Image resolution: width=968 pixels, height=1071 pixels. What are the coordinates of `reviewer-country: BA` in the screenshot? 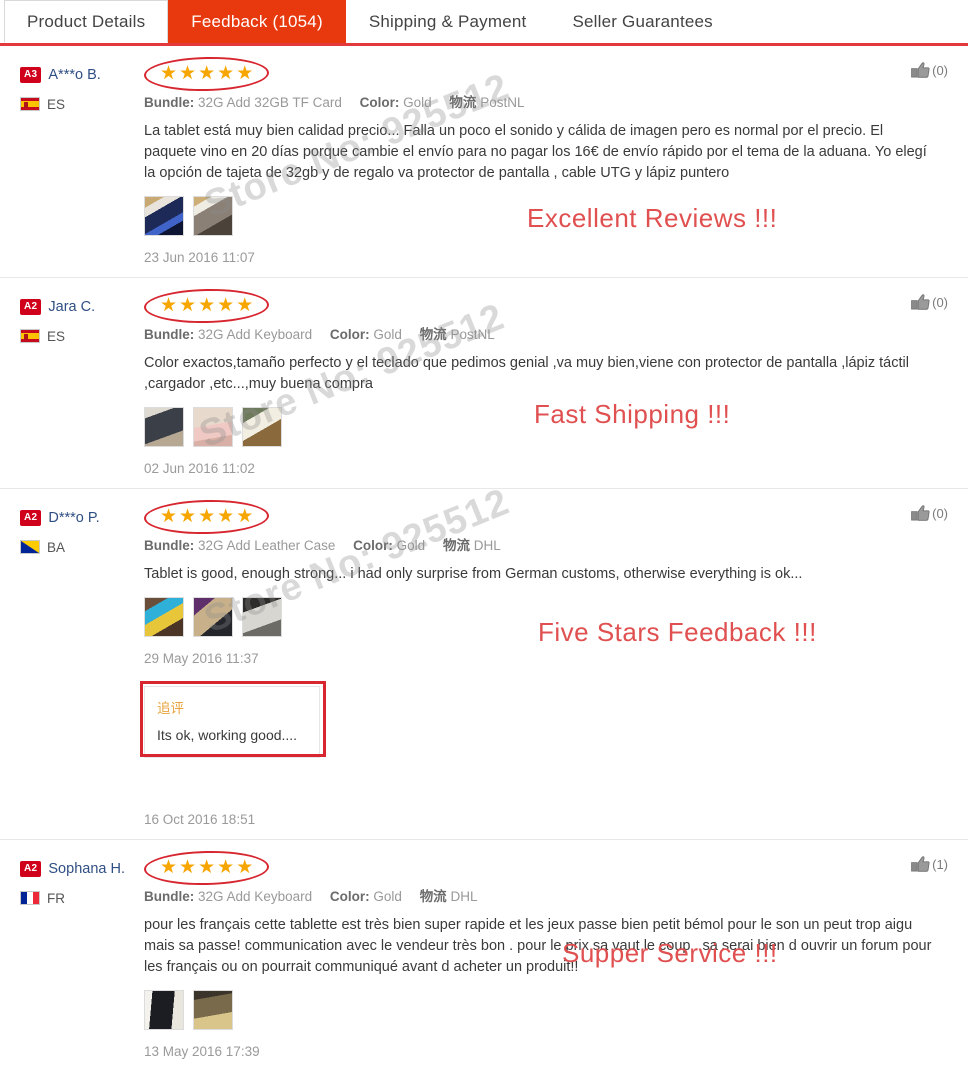 It's located at (82, 547).